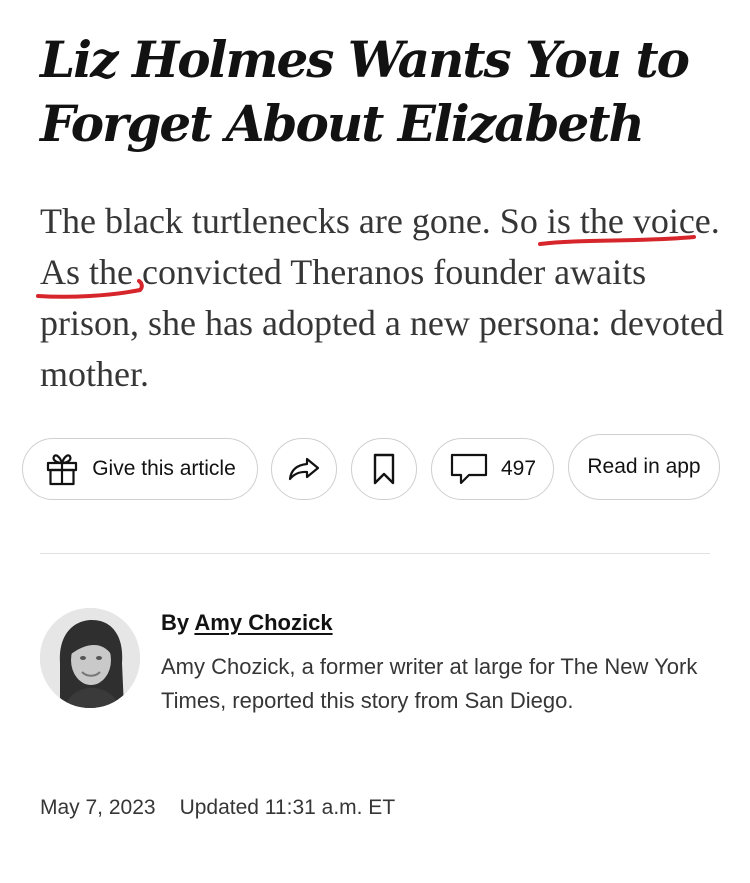  Describe the element at coordinates (62, 469) in the screenshot. I see `gift-icon` at that location.